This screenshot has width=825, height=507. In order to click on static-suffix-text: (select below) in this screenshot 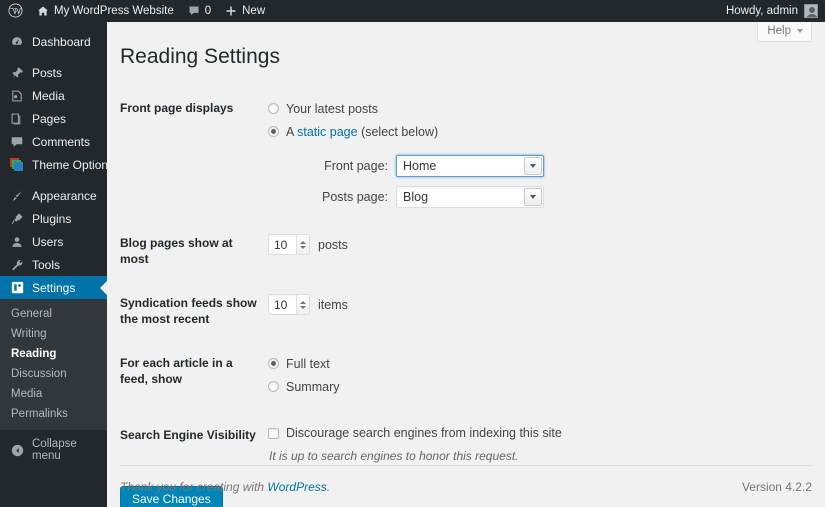, I will do `click(398, 131)`.